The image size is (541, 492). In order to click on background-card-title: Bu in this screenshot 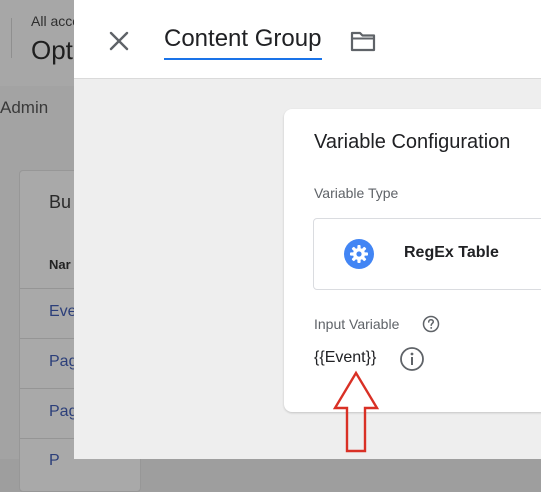, I will do `click(60, 202)`.